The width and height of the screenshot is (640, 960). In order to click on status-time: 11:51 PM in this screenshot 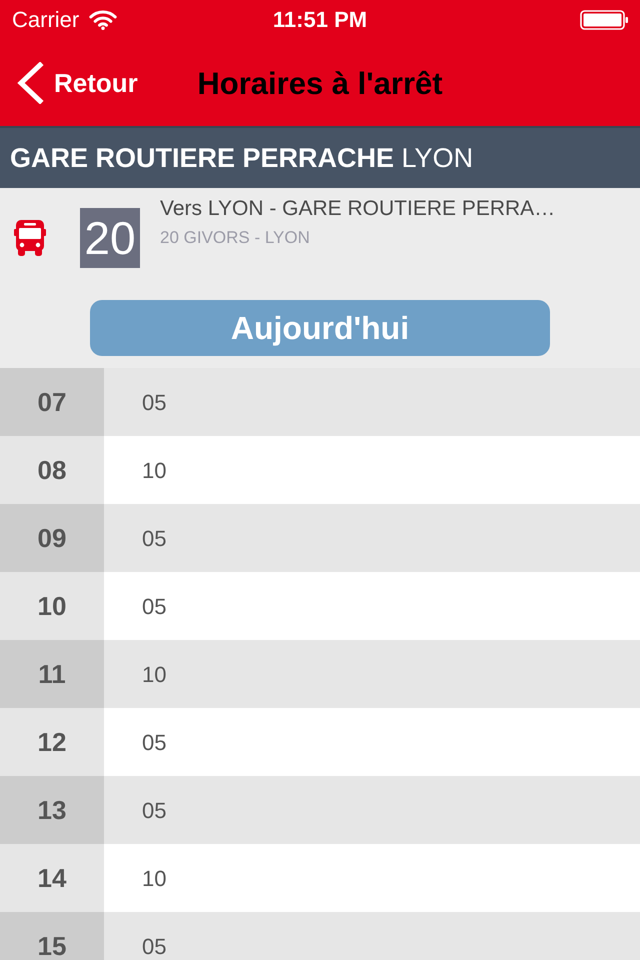, I will do `click(320, 20)`.